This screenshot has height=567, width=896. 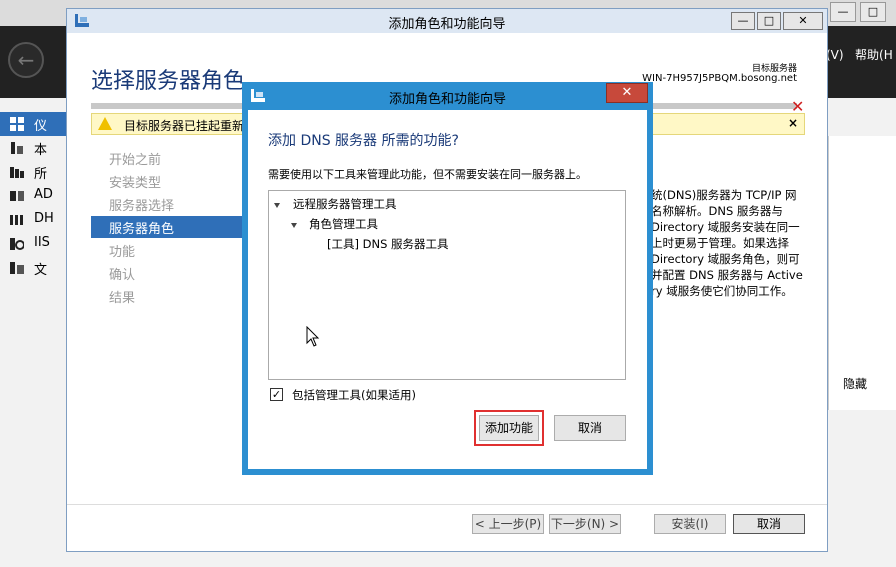 I want to click on sm-nav-item-local: 本, so click(x=33, y=148).